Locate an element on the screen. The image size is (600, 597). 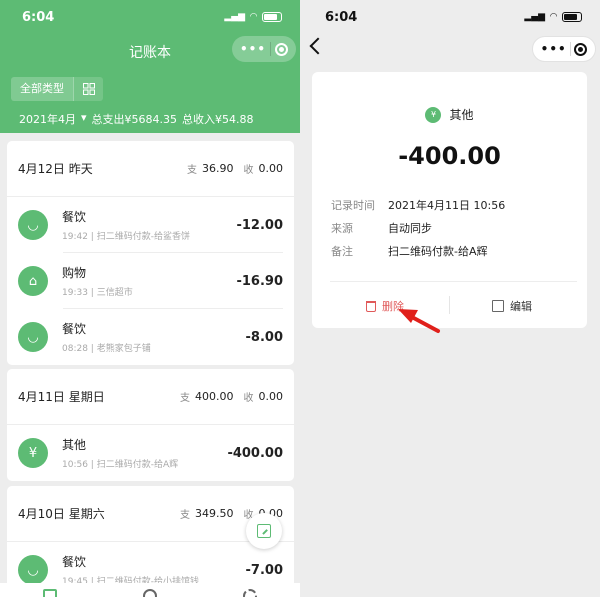
wifi-icon: ◠ is located at coordinates (253, 17).